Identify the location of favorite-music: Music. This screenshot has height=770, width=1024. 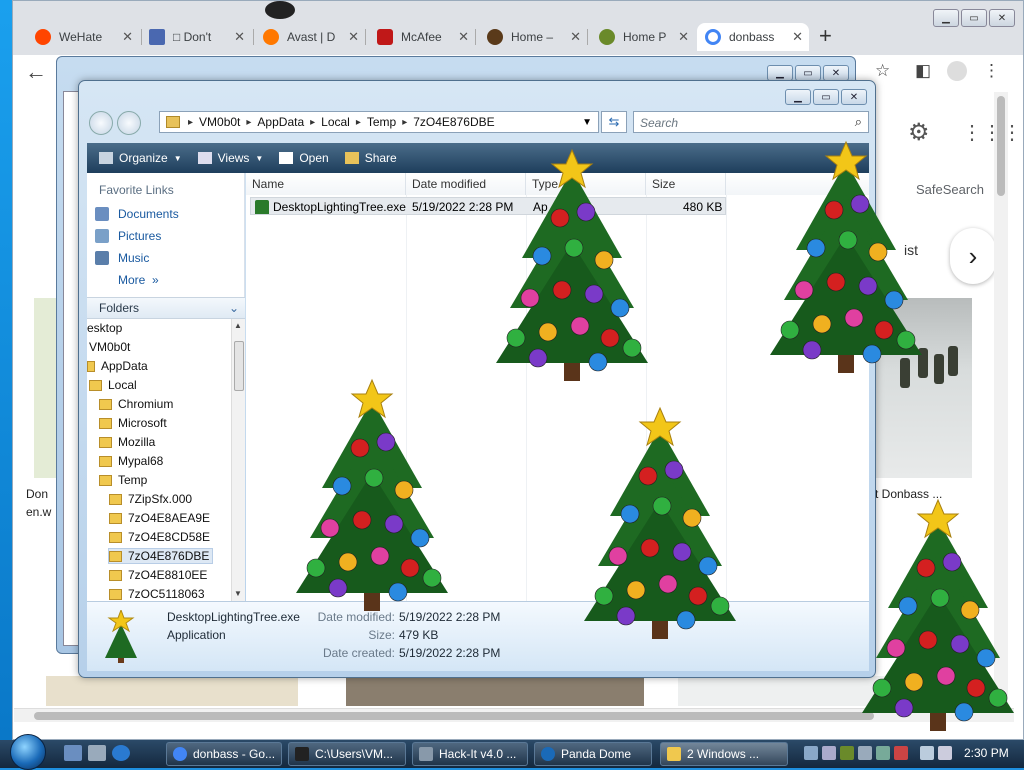
(122, 258).